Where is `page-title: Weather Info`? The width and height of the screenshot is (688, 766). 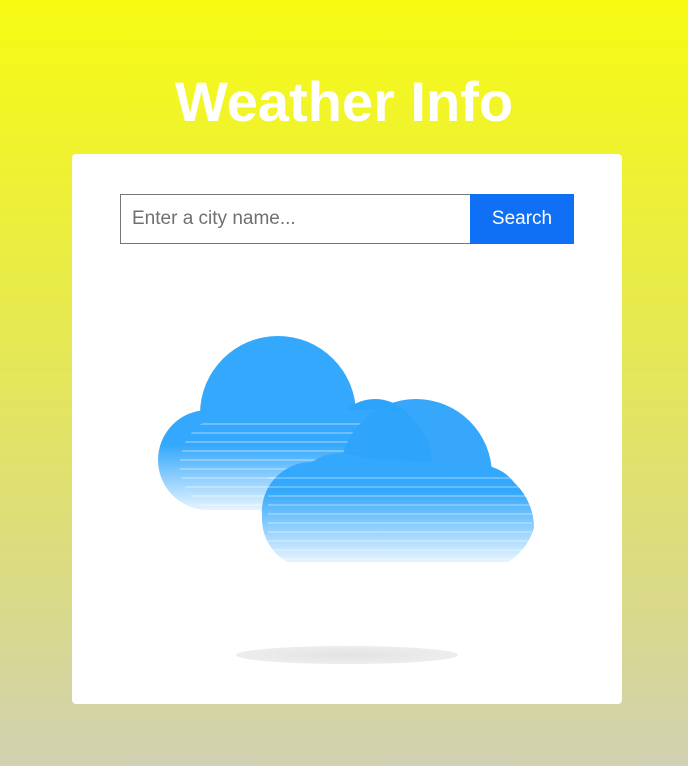
page-title: Weather Info is located at coordinates (344, 101).